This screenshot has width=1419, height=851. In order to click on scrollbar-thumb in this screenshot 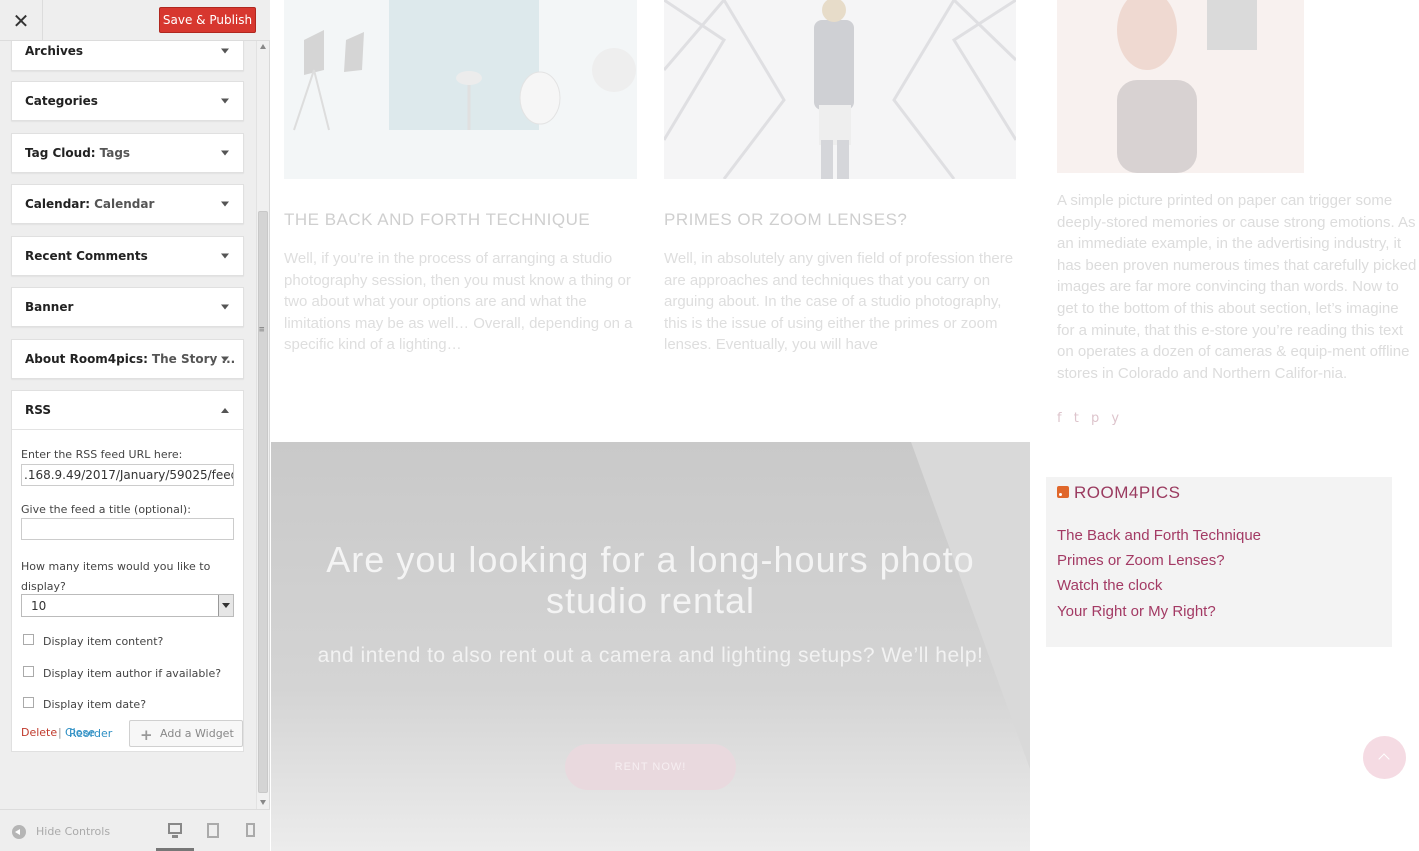, I will do `click(263, 502)`.